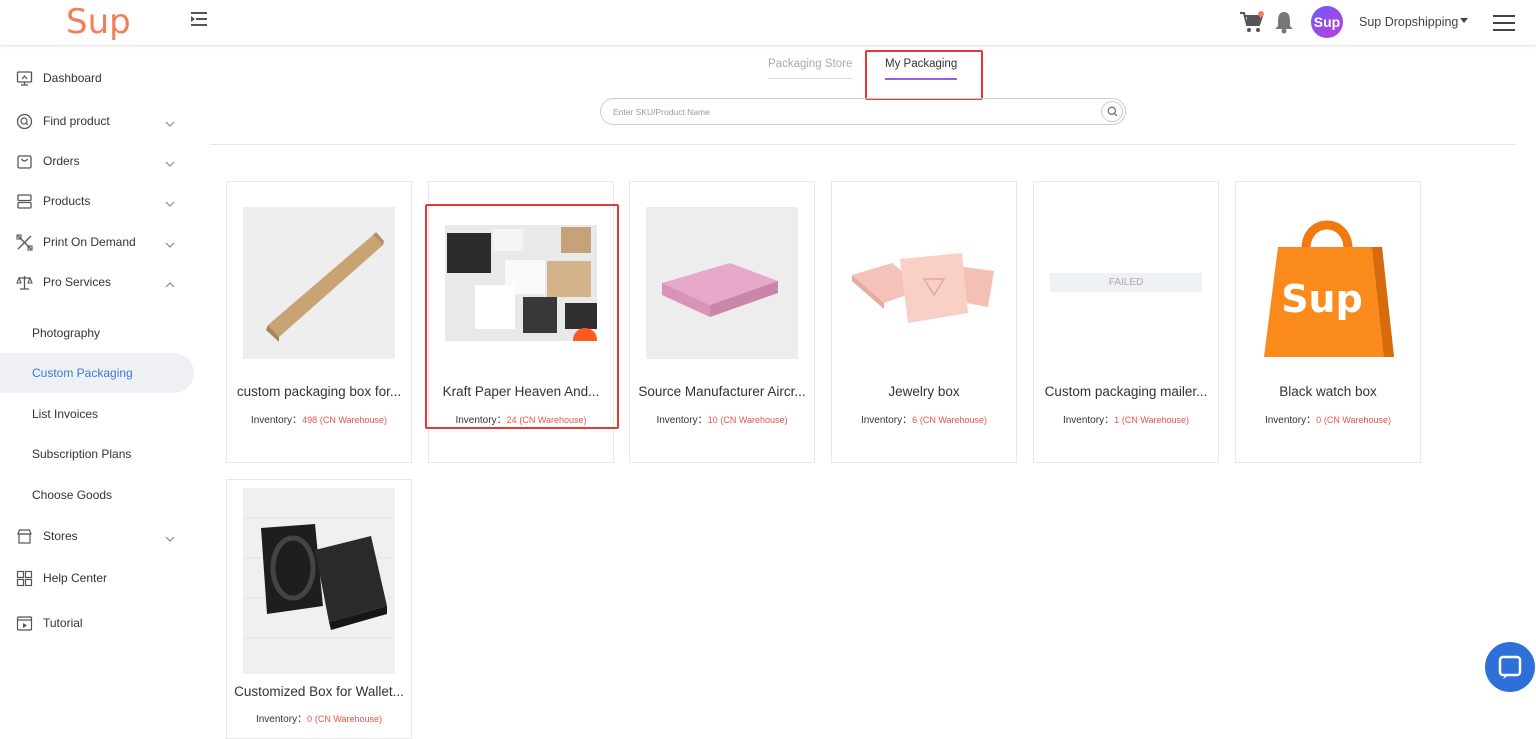 This screenshot has height=739, width=1536. Describe the element at coordinates (72, 78) in the screenshot. I see `sidebar-item-label: Dashboard` at that location.